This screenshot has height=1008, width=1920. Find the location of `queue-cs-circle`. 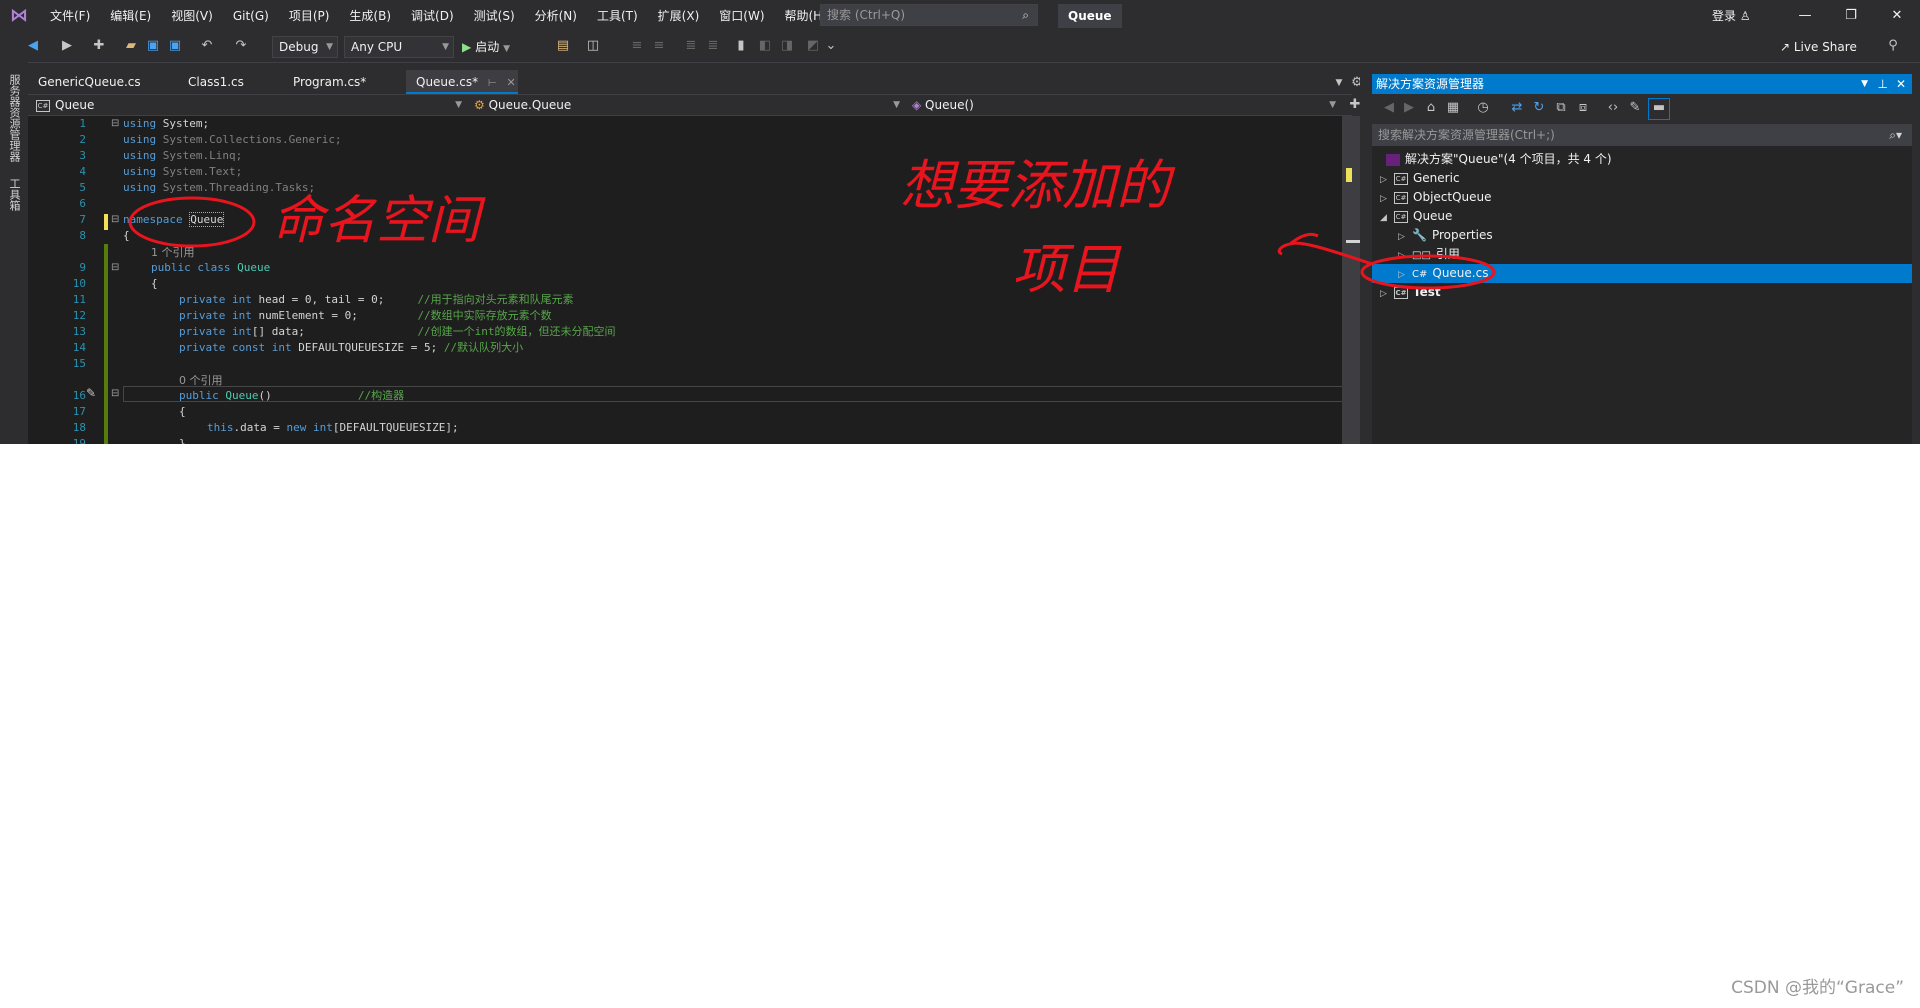

queue-cs-circle is located at coordinates (1428, 272).